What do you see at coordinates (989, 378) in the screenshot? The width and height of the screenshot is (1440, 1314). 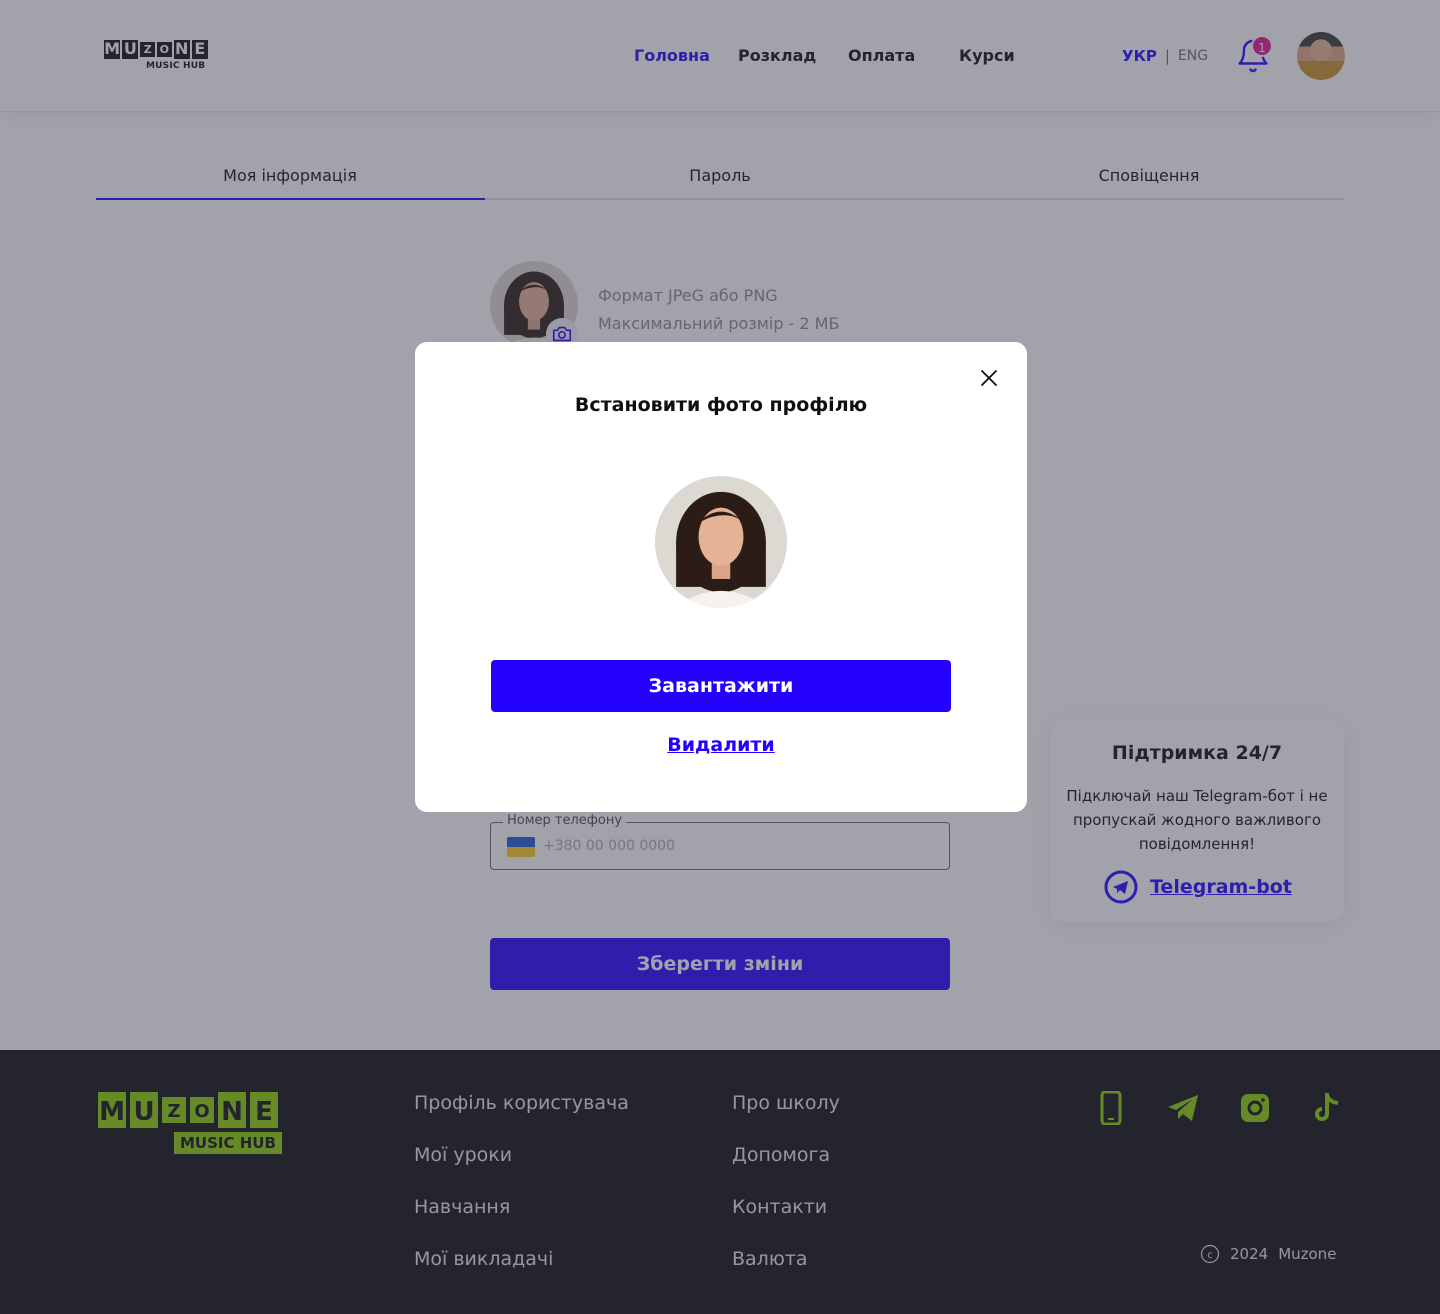 I see `close-icon` at bounding box center [989, 378].